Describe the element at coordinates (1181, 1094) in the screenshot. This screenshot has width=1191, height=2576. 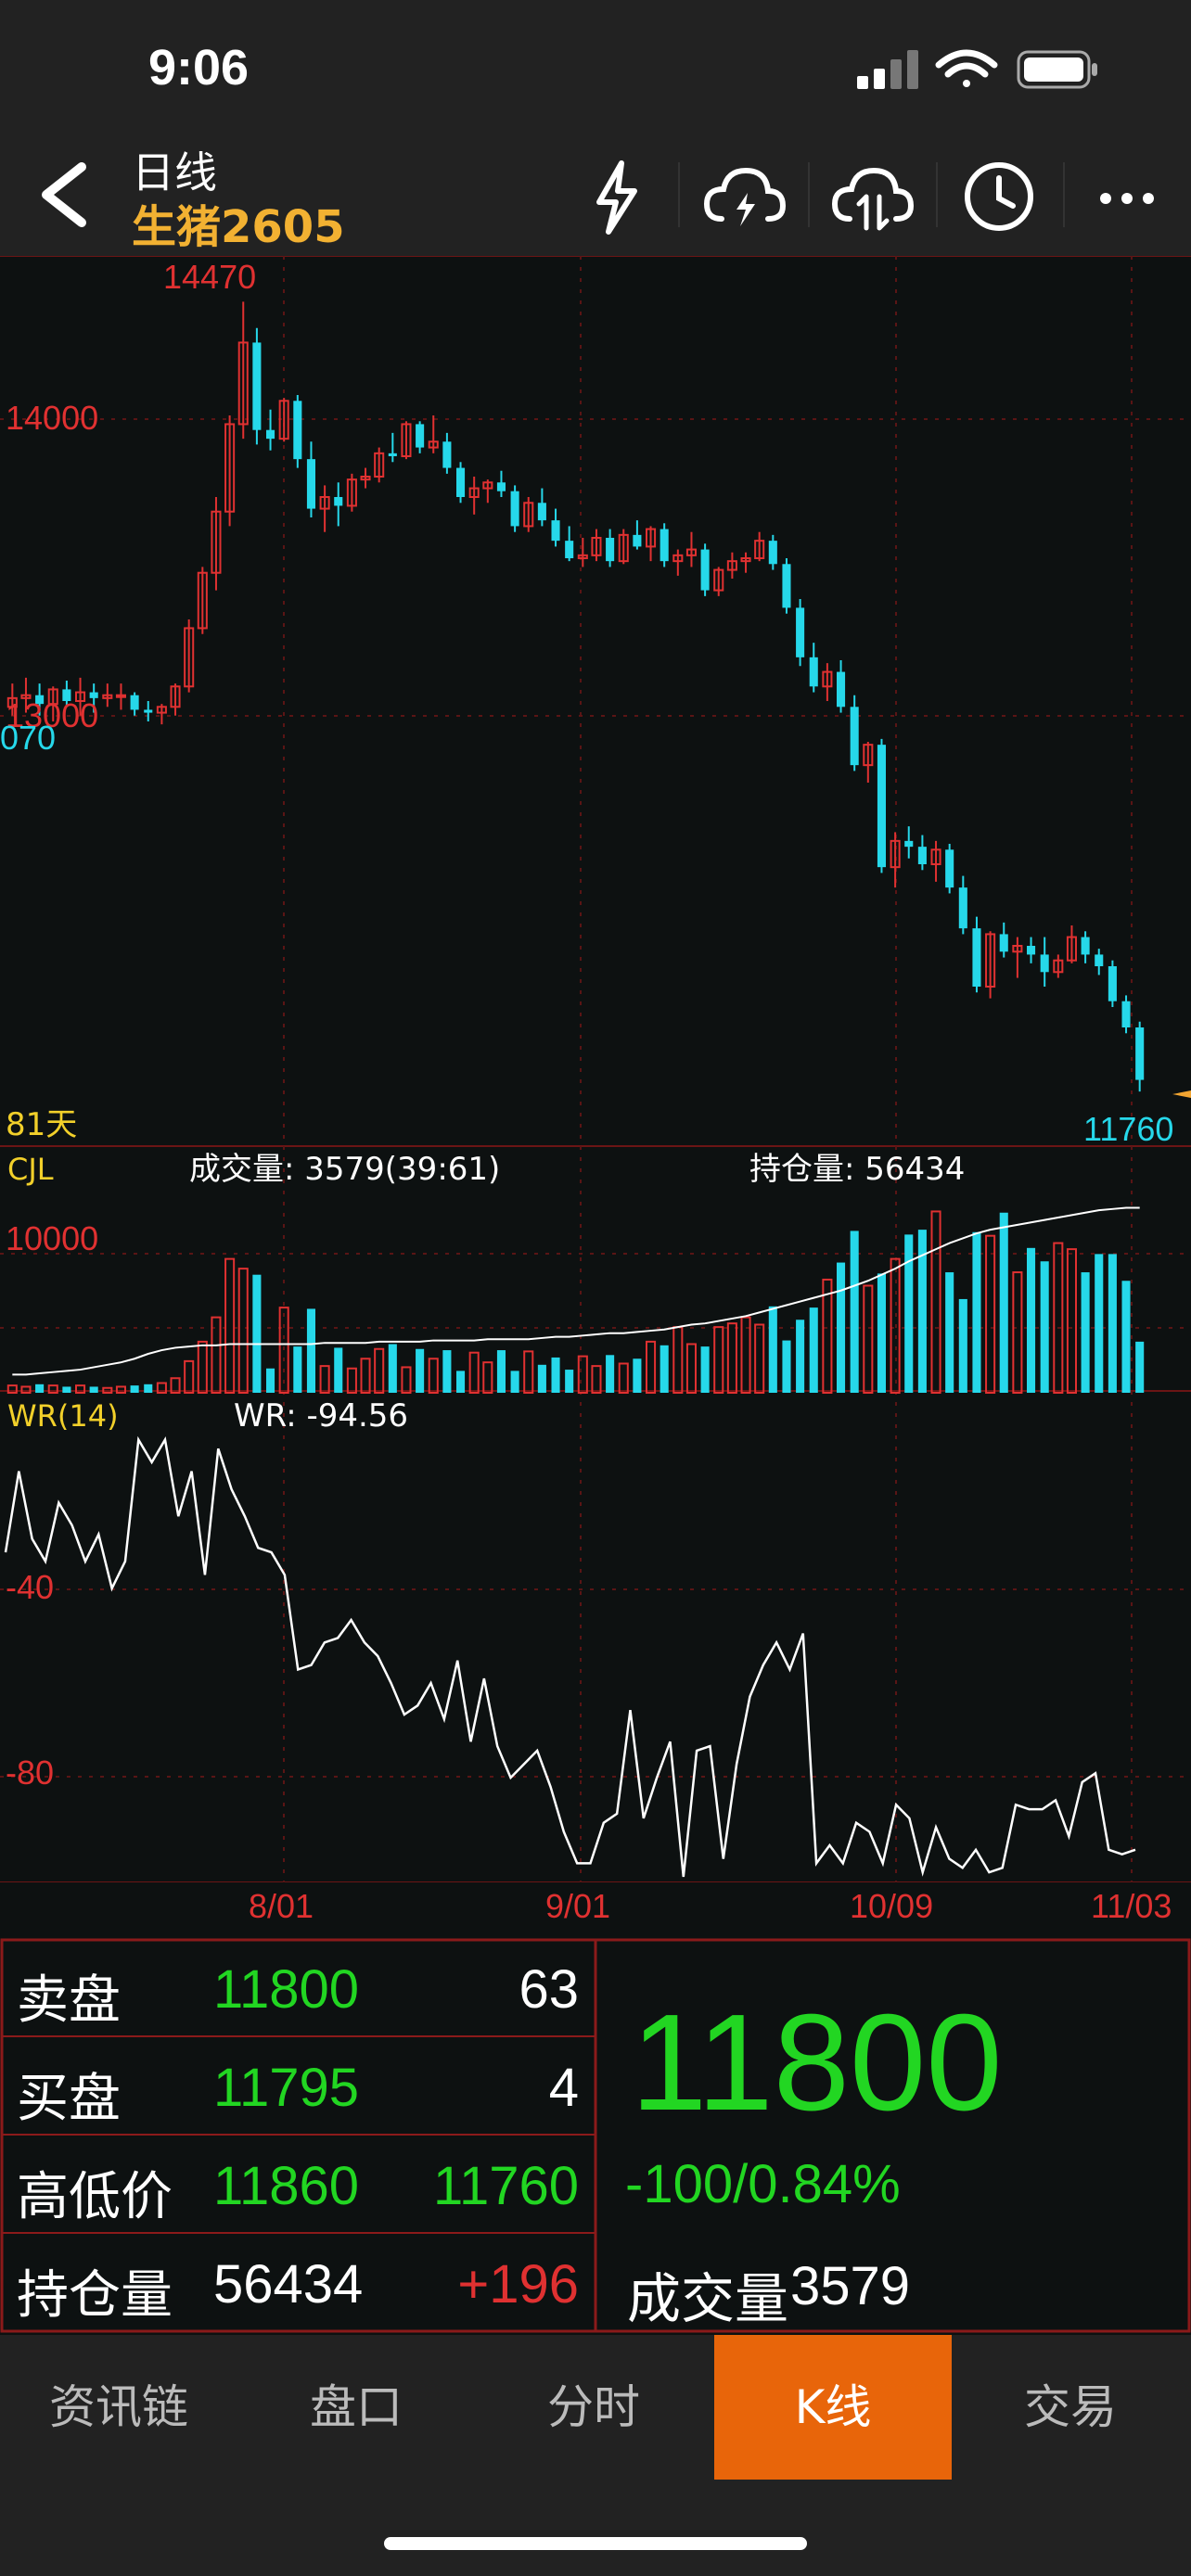
I see `price-pointer-icon` at that location.